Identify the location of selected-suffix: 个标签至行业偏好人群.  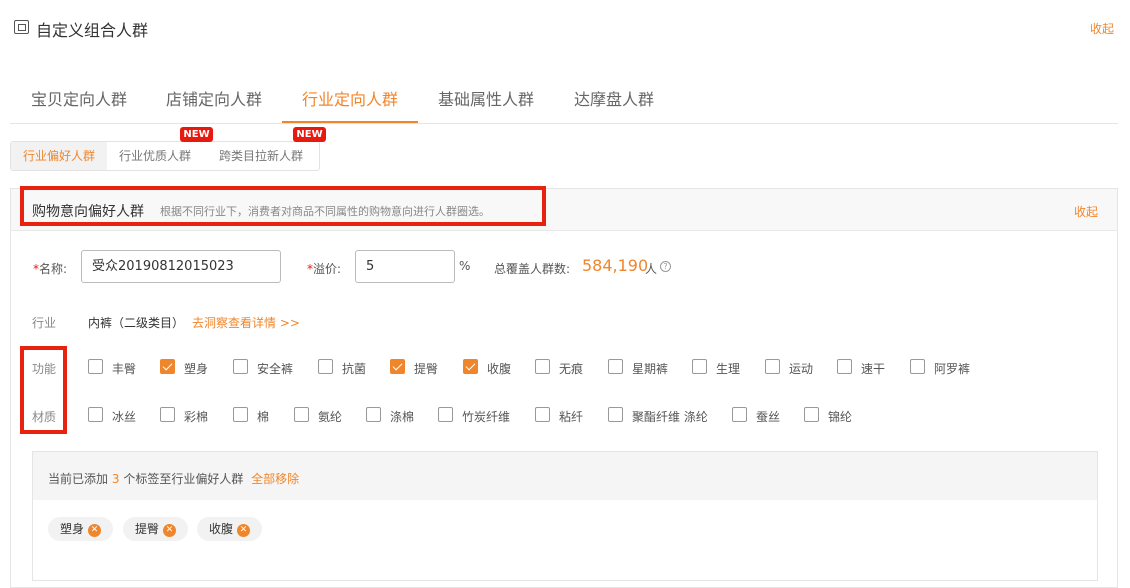
(183, 479).